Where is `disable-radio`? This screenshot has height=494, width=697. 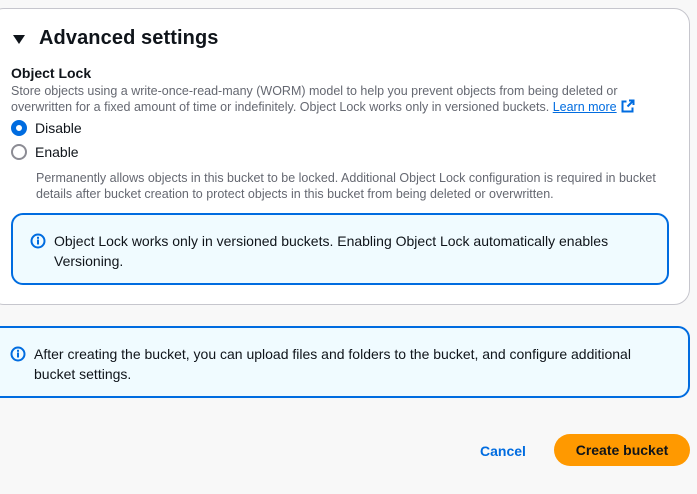 disable-radio is located at coordinates (19, 128).